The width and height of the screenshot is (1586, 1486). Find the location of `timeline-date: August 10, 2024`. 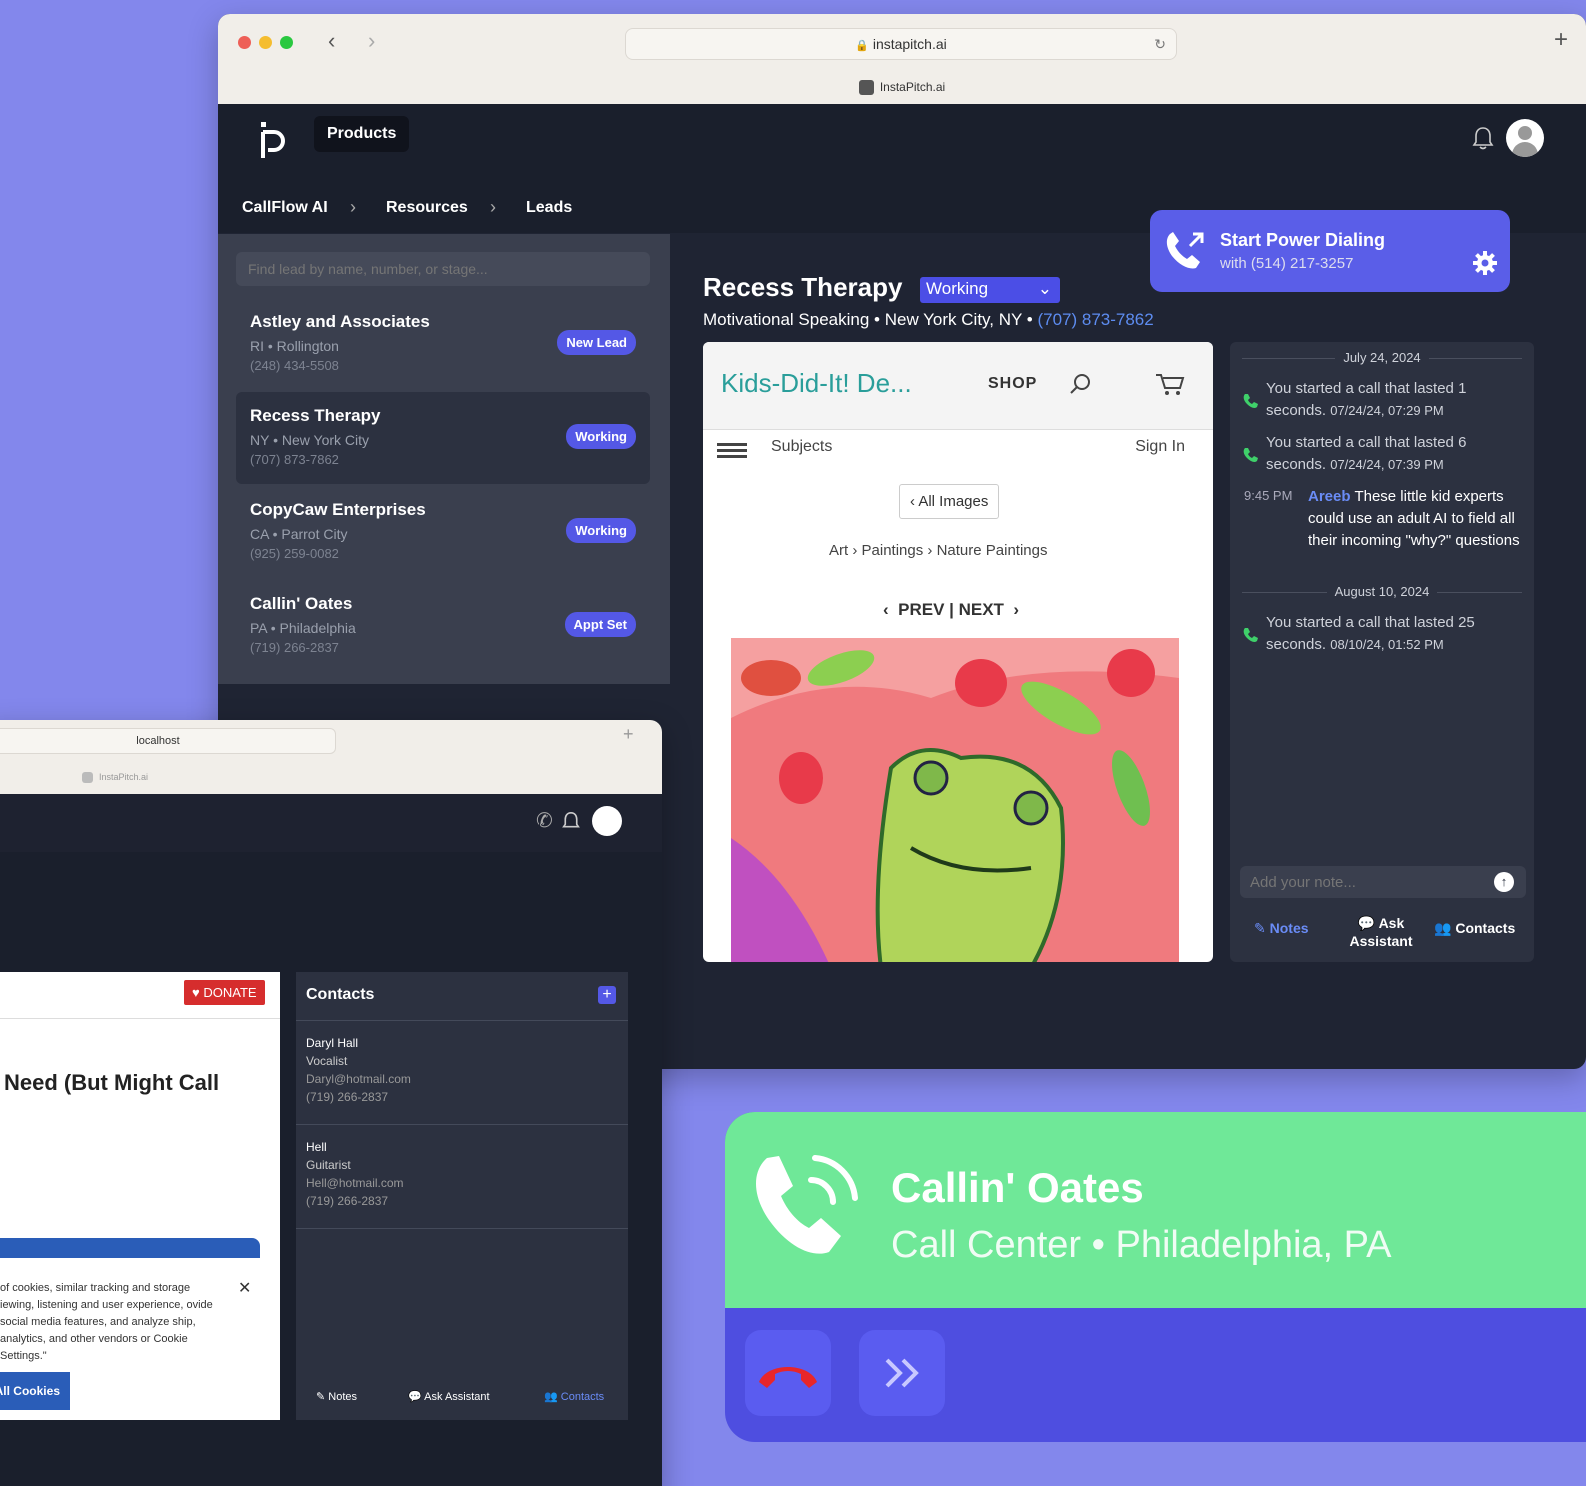

timeline-date: August 10, 2024 is located at coordinates (1382, 591).